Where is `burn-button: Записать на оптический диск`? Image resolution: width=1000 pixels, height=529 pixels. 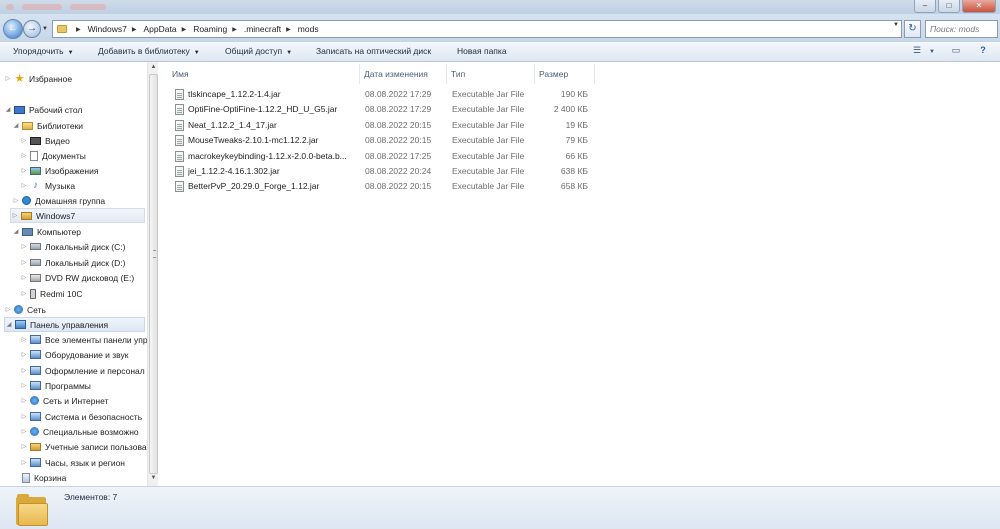 burn-button: Записать на оптический диск is located at coordinates (373, 51).